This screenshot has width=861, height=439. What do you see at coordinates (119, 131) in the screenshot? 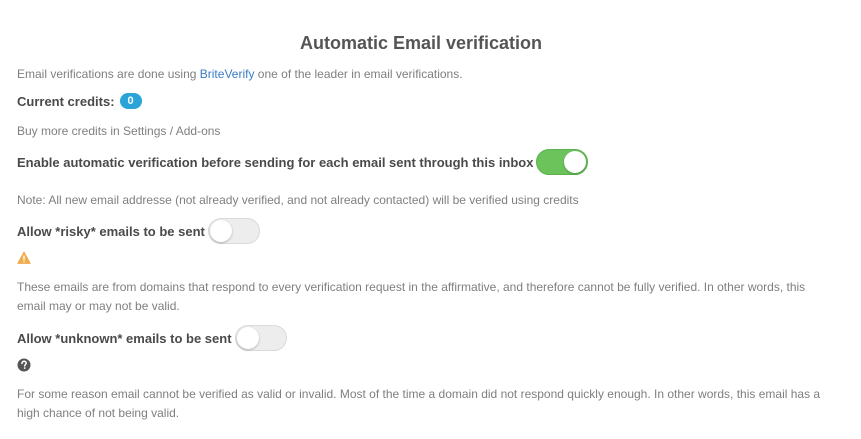
I see `buy-more-credits-text: Buy more credits in Settings / Add-ons` at bounding box center [119, 131].